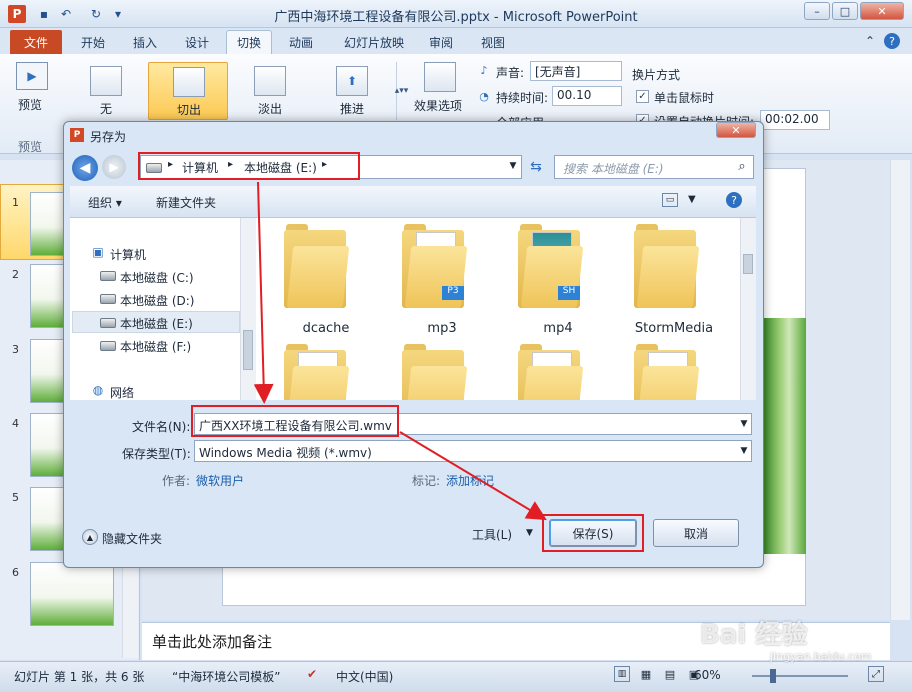 The image size is (912, 692). What do you see at coordinates (754, 635) in the screenshot?
I see `watermark-brand: Bai 经验` at bounding box center [754, 635].